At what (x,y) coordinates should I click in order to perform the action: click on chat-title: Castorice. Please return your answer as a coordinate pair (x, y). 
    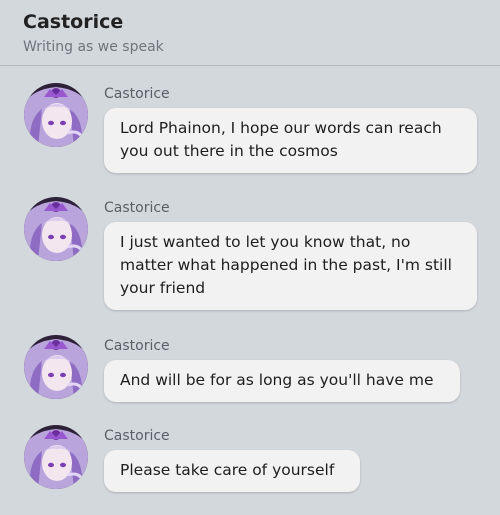
    Looking at the image, I should click on (73, 22).